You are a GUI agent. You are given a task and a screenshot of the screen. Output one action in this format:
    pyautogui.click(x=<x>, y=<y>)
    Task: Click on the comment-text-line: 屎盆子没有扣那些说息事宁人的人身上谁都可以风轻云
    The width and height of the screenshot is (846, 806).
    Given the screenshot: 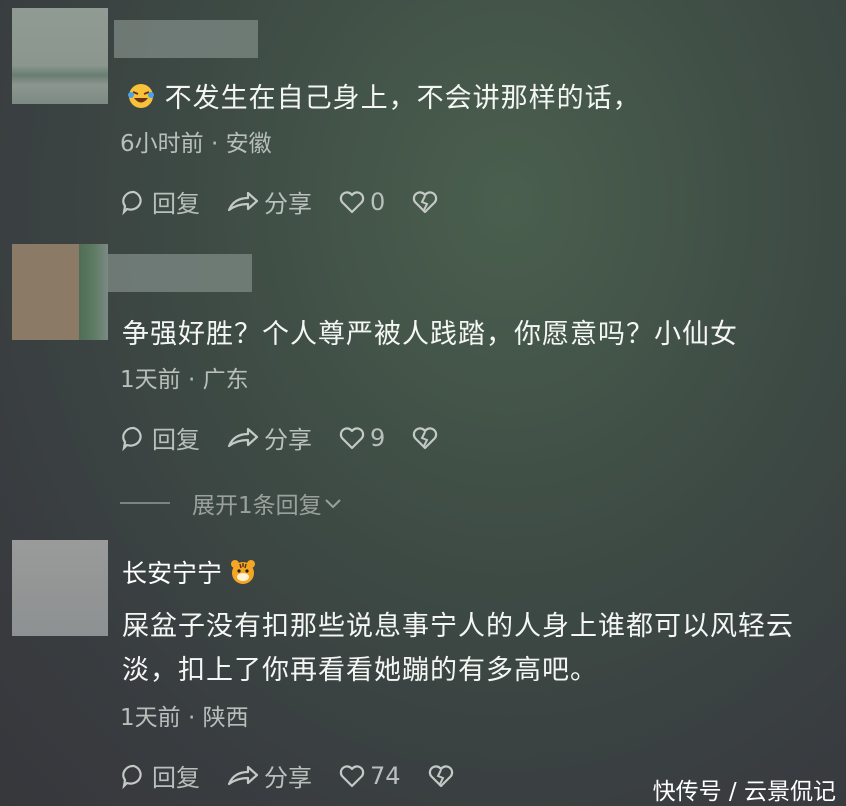 What is the action you would take?
    pyautogui.click(x=458, y=626)
    